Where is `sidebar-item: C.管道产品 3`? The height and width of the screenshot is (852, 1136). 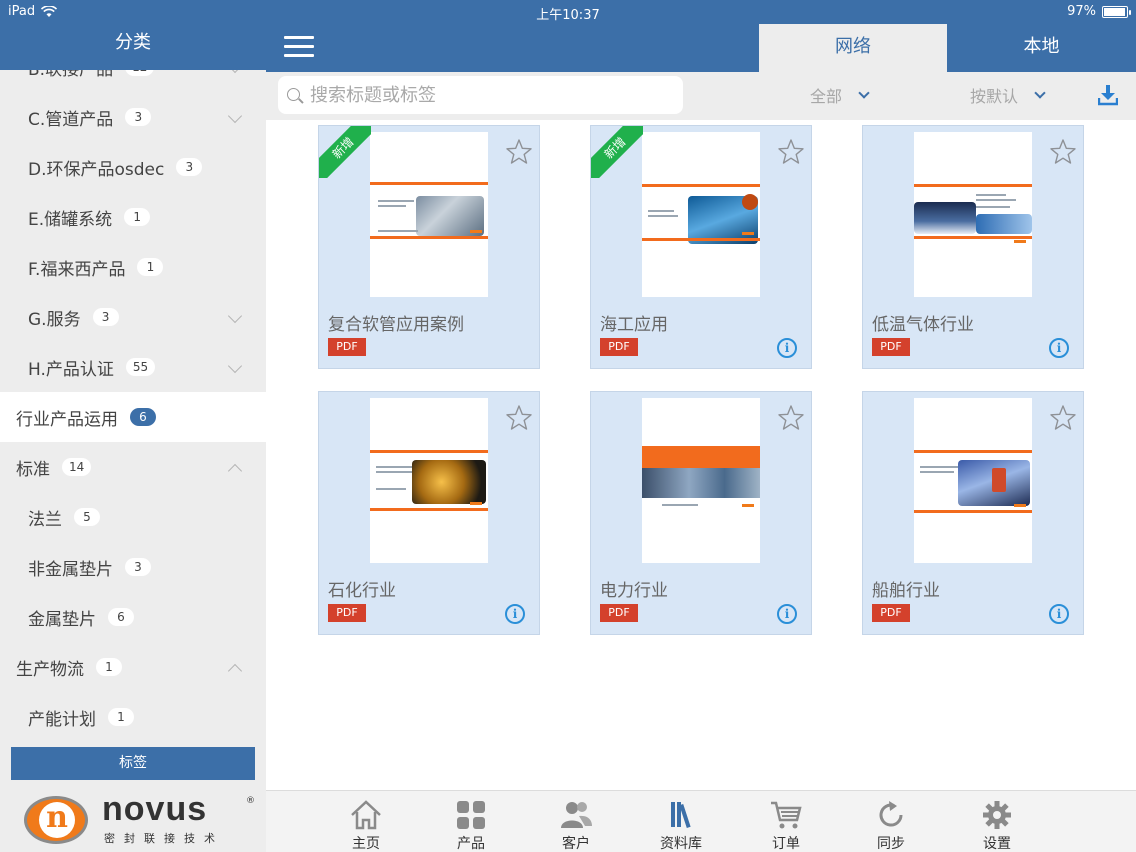 sidebar-item: C.管道产品 3 is located at coordinates (133, 117).